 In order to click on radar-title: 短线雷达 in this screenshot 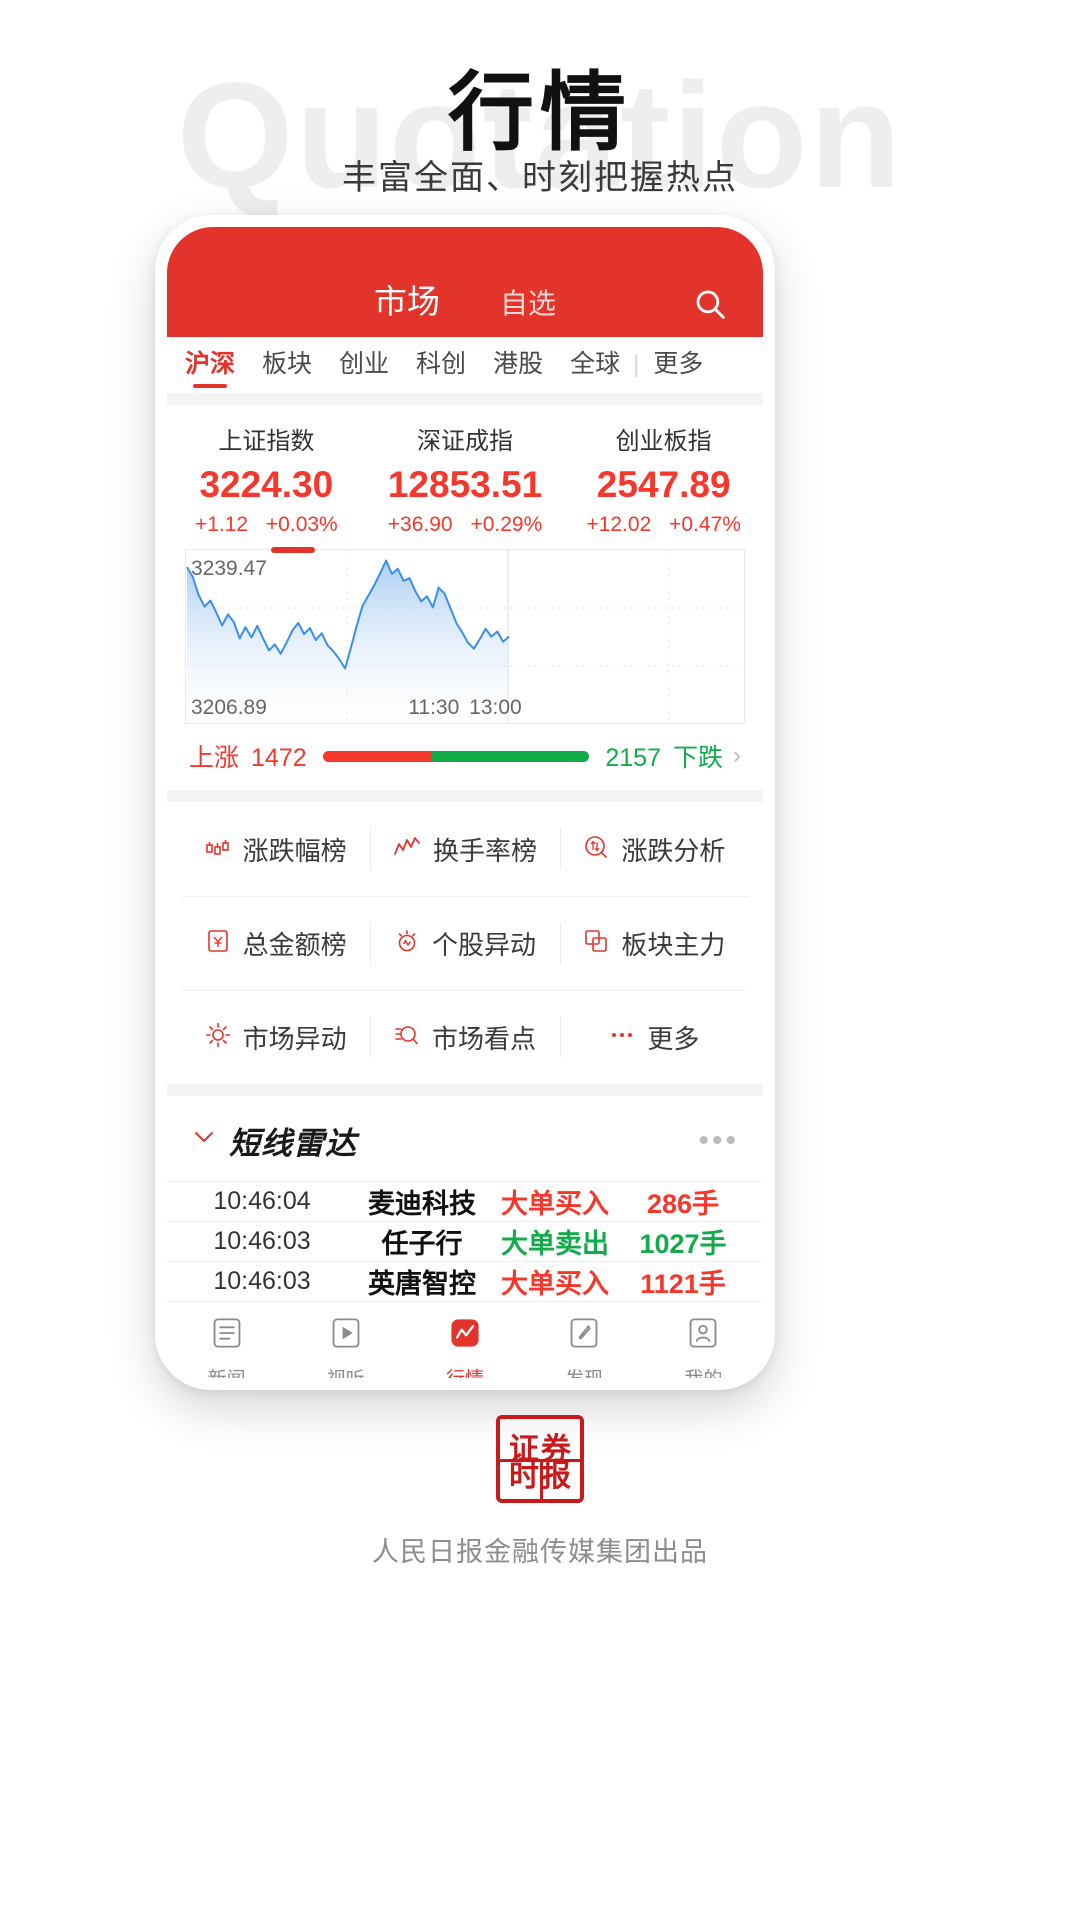, I will do `click(293, 1143)`.